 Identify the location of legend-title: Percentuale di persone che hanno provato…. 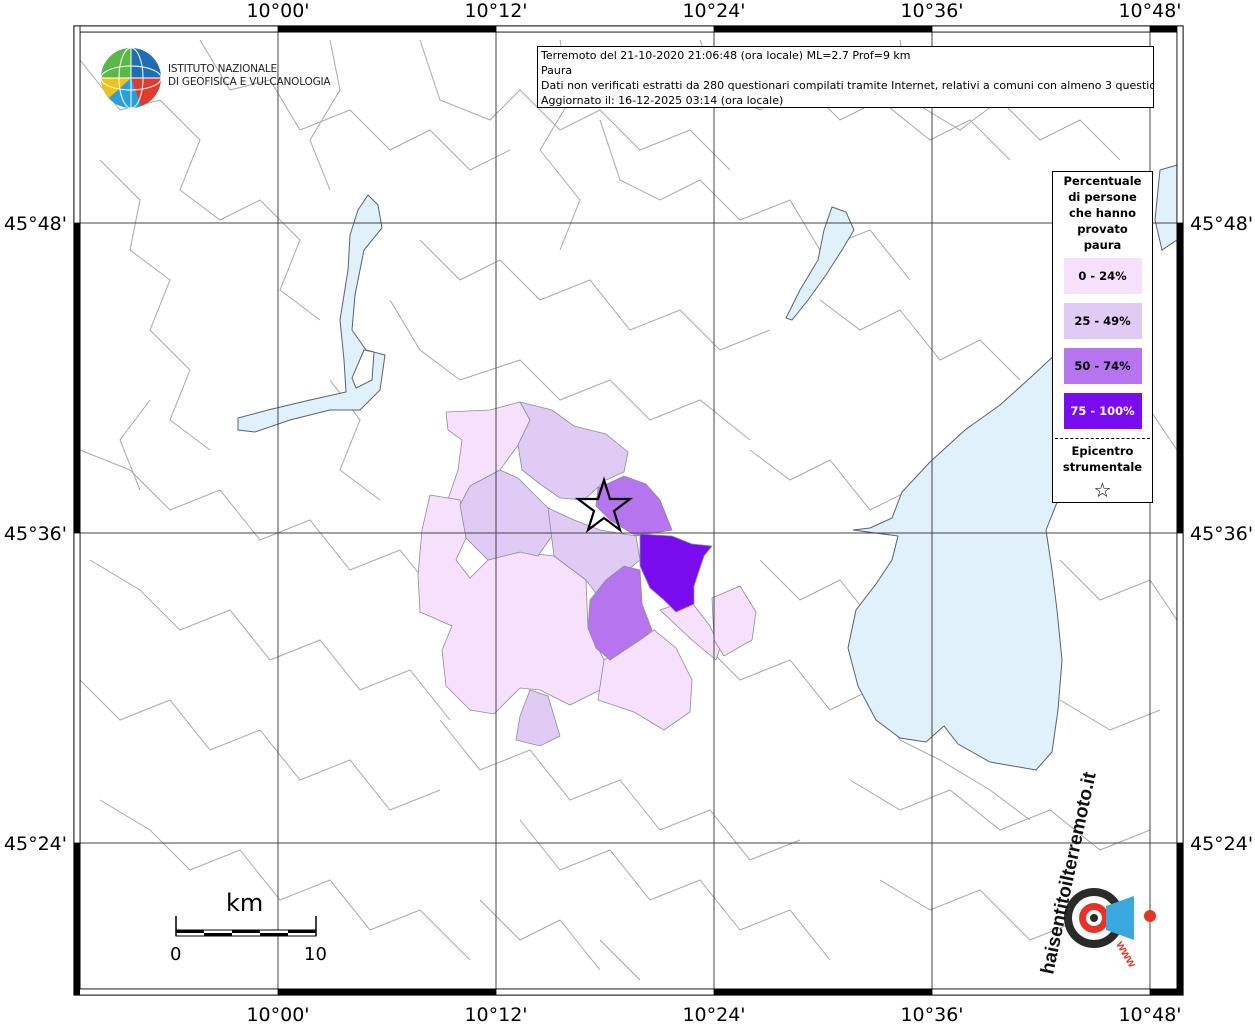
(1102, 213).